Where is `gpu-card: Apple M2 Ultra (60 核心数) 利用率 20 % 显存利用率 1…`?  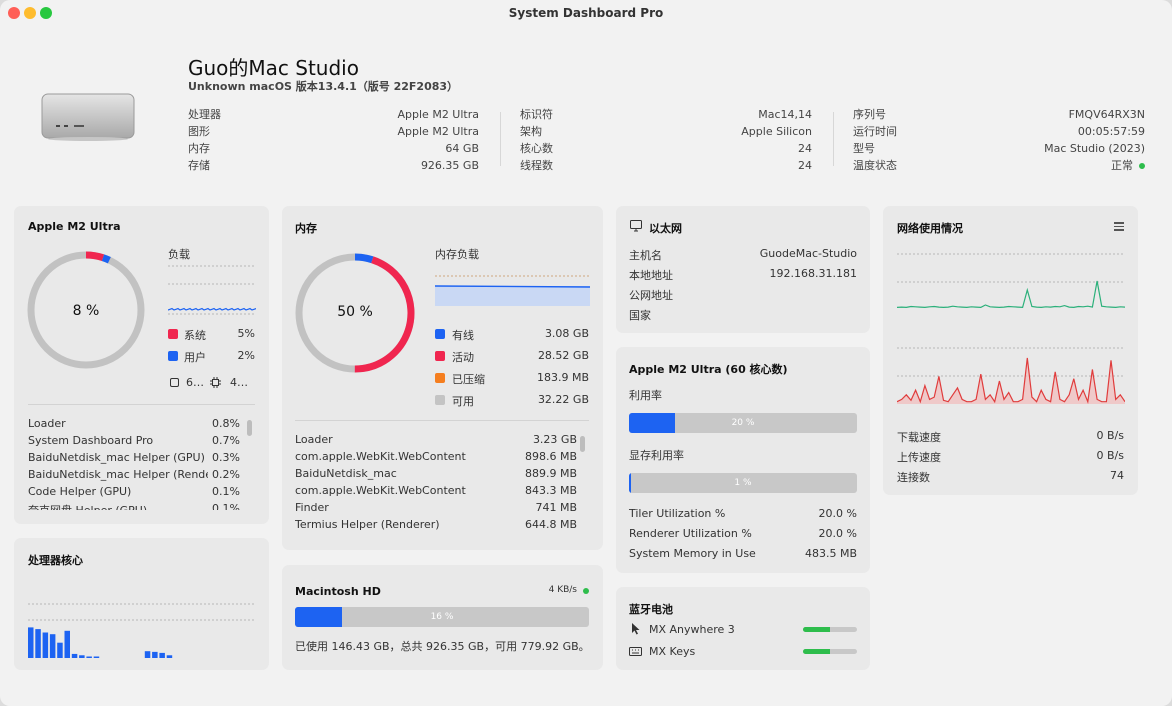 gpu-card: Apple M2 Ultra (60 核心数) 利用率 20 % 显存利用率 1… is located at coordinates (743, 460).